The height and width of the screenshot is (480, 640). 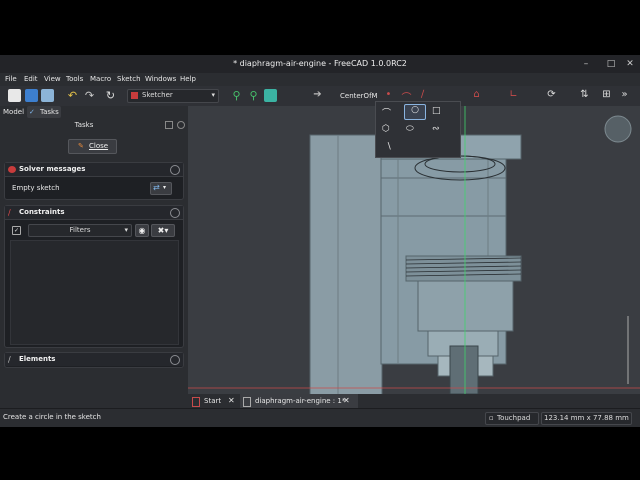 I want to click on document-tabs: Start ✕ diaphragm-air-engine : 1* ✕, so click(x=414, y=401).